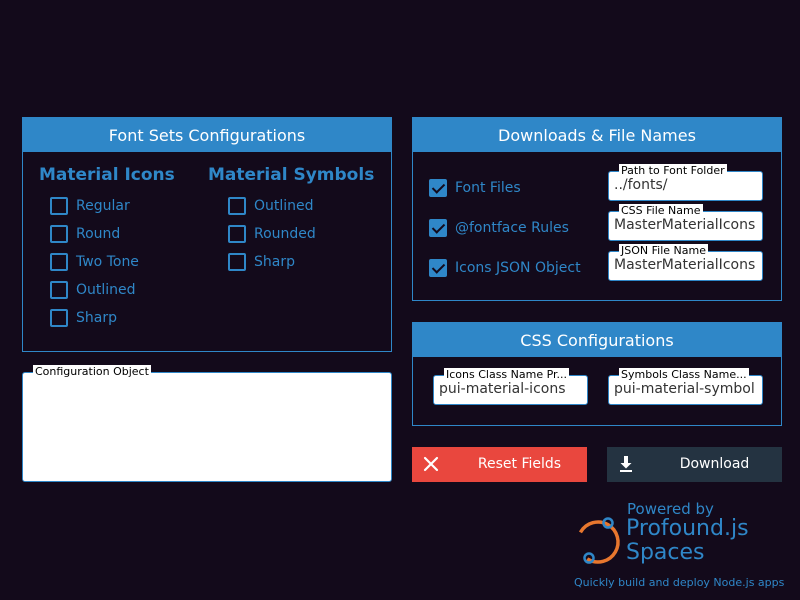 The width and height of the screenshot is (800, 600). What do you see at coordinates (107, 262) in the screenshot?
I see `checkbox-label: Two Tone` at bounding box center [107, 262].